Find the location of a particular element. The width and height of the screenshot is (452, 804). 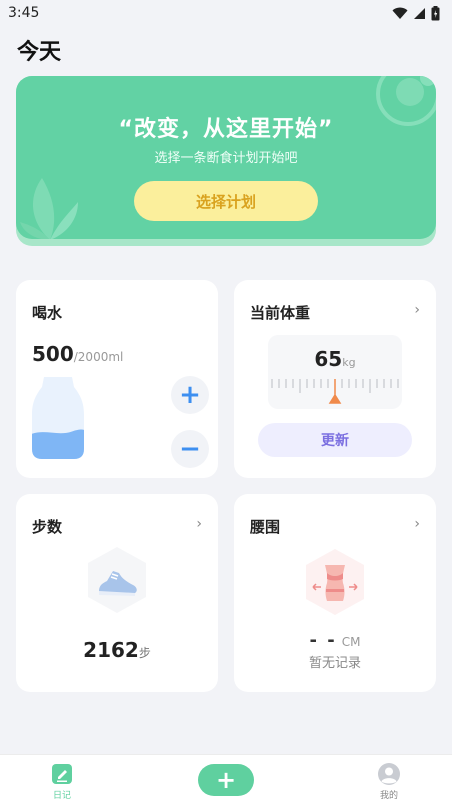

status-time: 3:45 is located at coordinates (24, 13).